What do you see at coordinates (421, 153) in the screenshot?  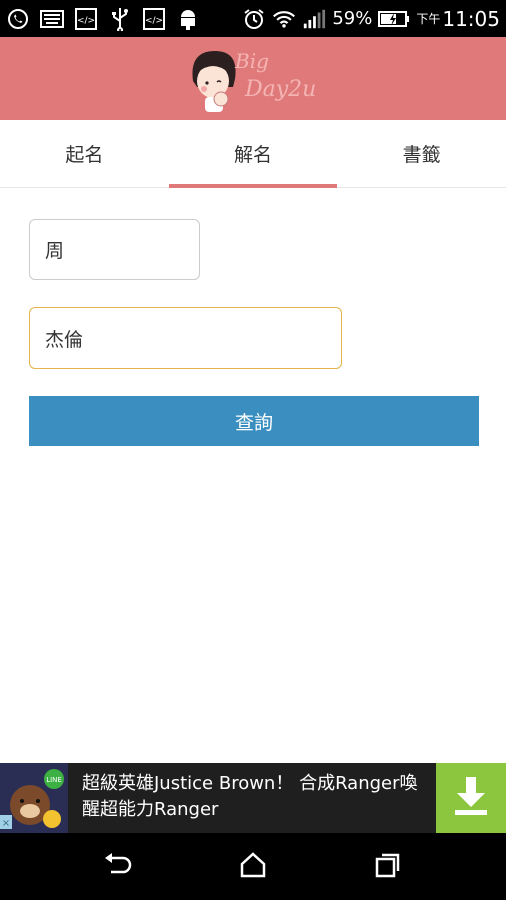 I see `tab-bookmarks: 書籤` at bounding box center [421, 153].